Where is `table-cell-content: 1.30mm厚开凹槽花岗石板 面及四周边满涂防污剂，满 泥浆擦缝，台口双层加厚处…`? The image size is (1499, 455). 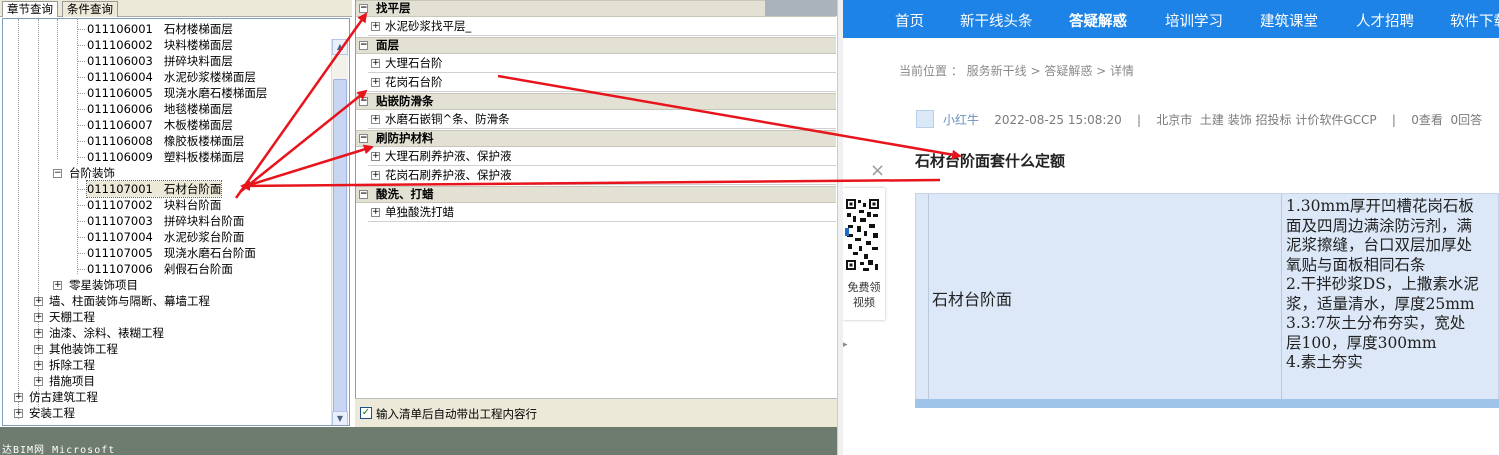 table-cell-content: 1.30mm厚开凹槽花岗石板 面及四周边满涂防污剂，满 泥浆擦缝，台口双层加厚处… is located at coordinates (1382, 284).